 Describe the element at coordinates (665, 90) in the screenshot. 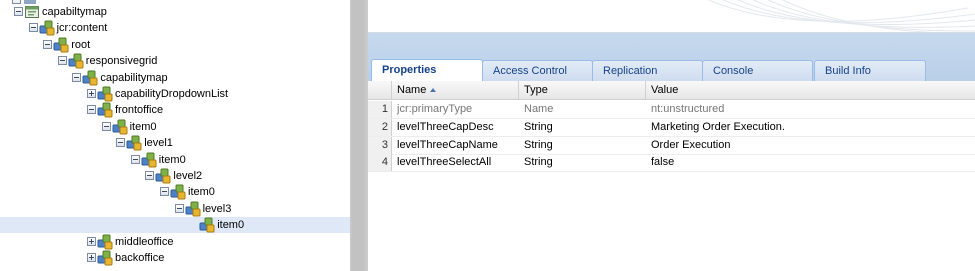

I see `value-column-label: Value` at that location.